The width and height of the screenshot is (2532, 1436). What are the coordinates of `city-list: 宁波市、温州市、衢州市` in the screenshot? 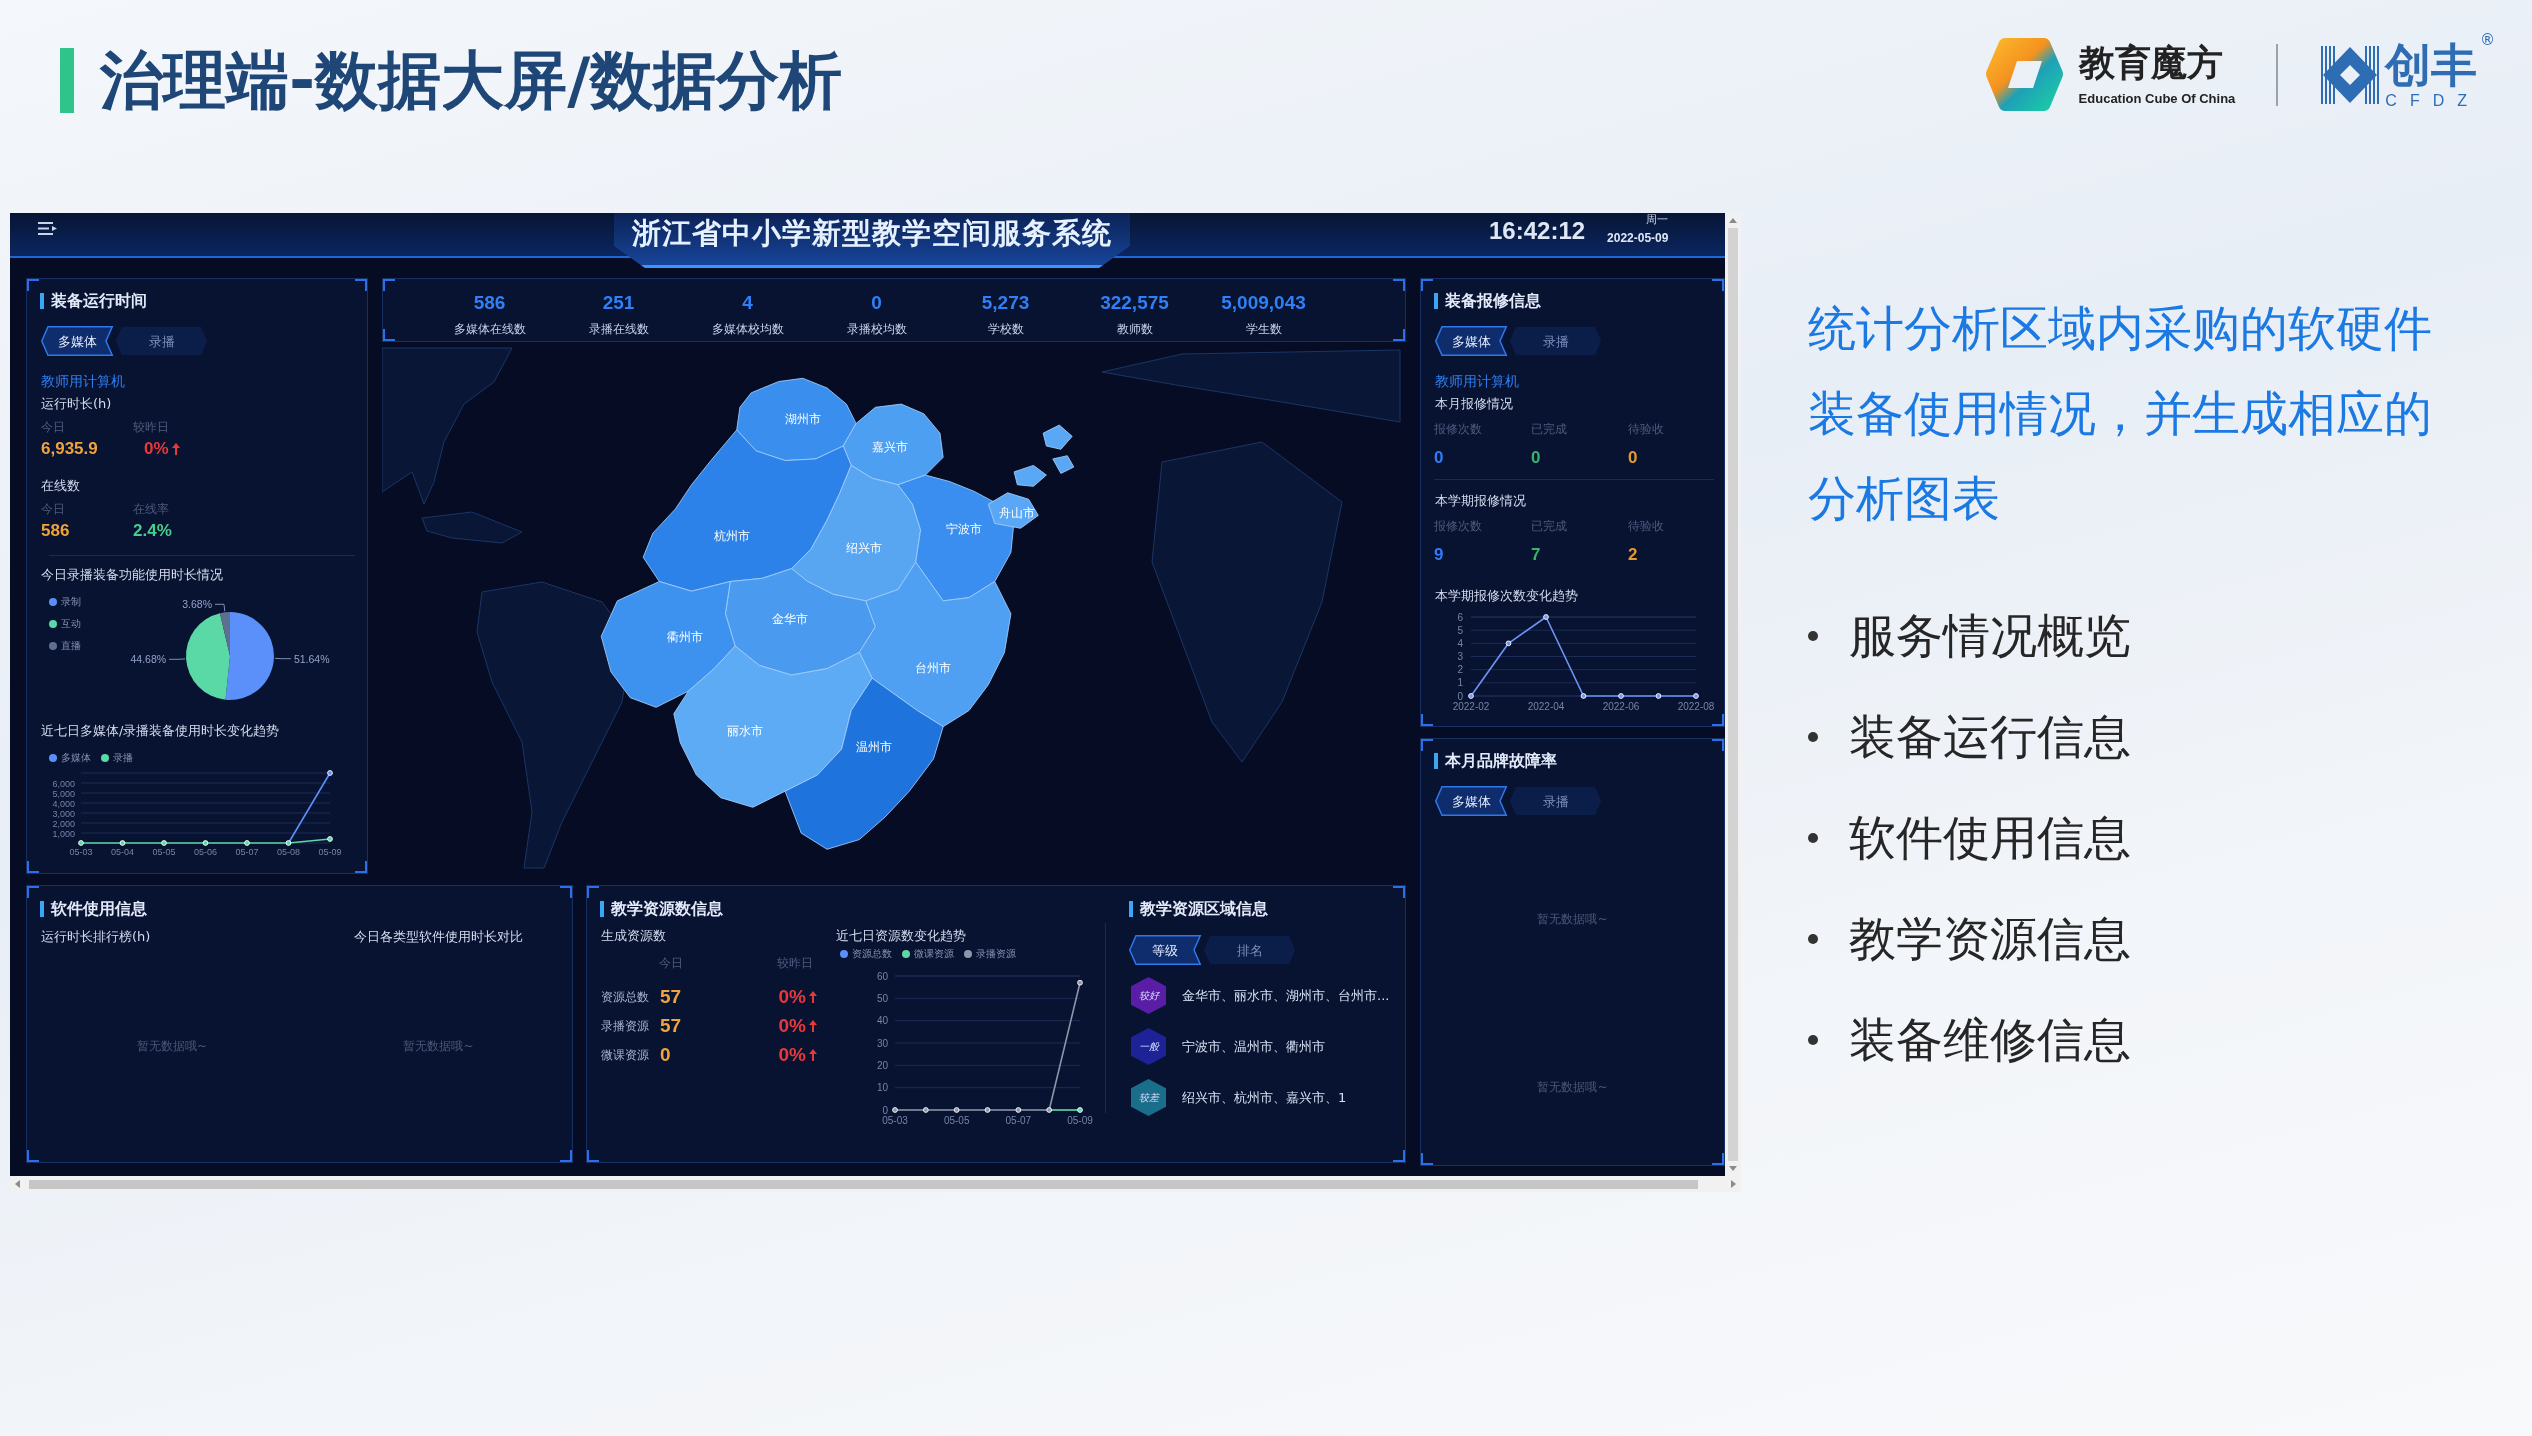 It's located at (1253, 1046).